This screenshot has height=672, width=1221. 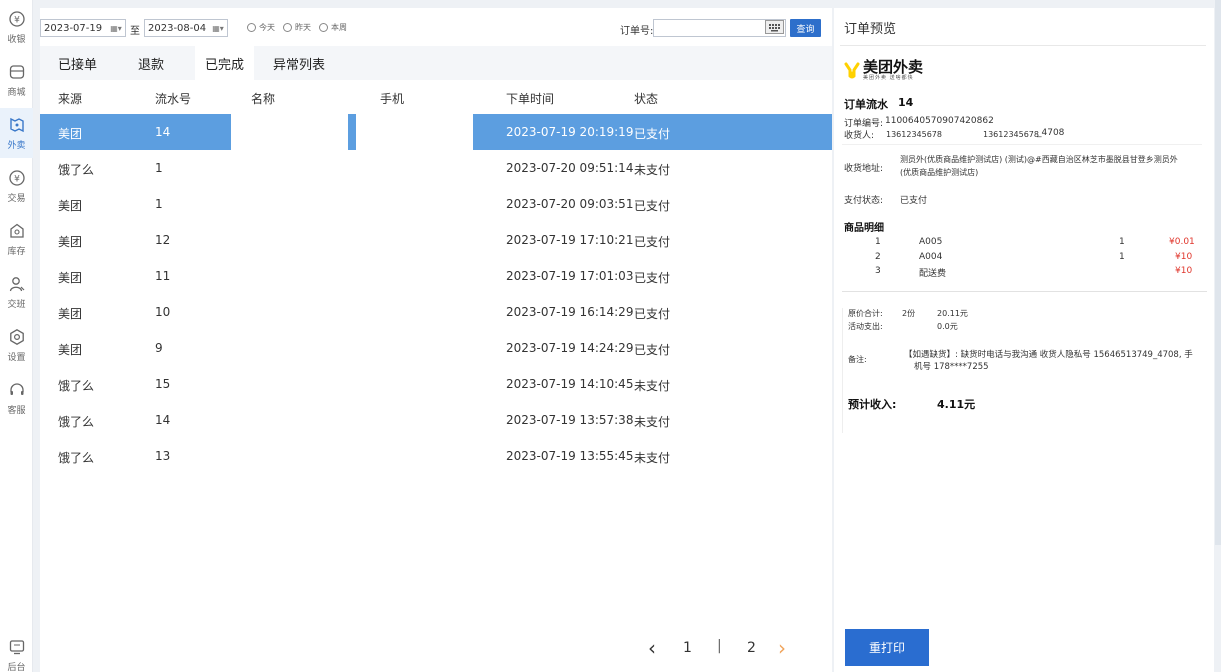 I want to click on date-to-picker: 2023-08-04 ▦▾, so click(x=186, y=28).